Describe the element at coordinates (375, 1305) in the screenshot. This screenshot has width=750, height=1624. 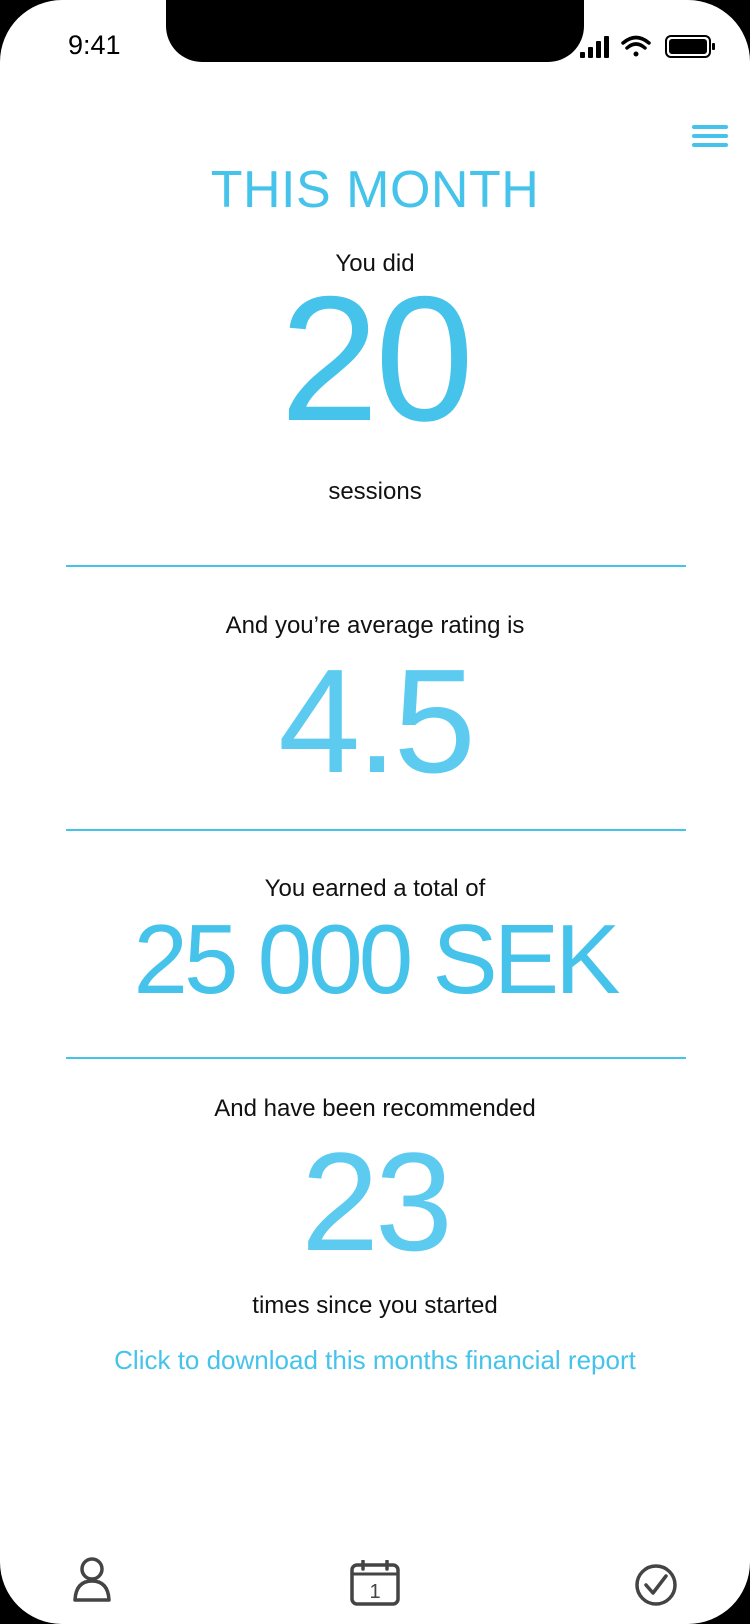
I see `recommendations-suffix: times since you started` at that location.